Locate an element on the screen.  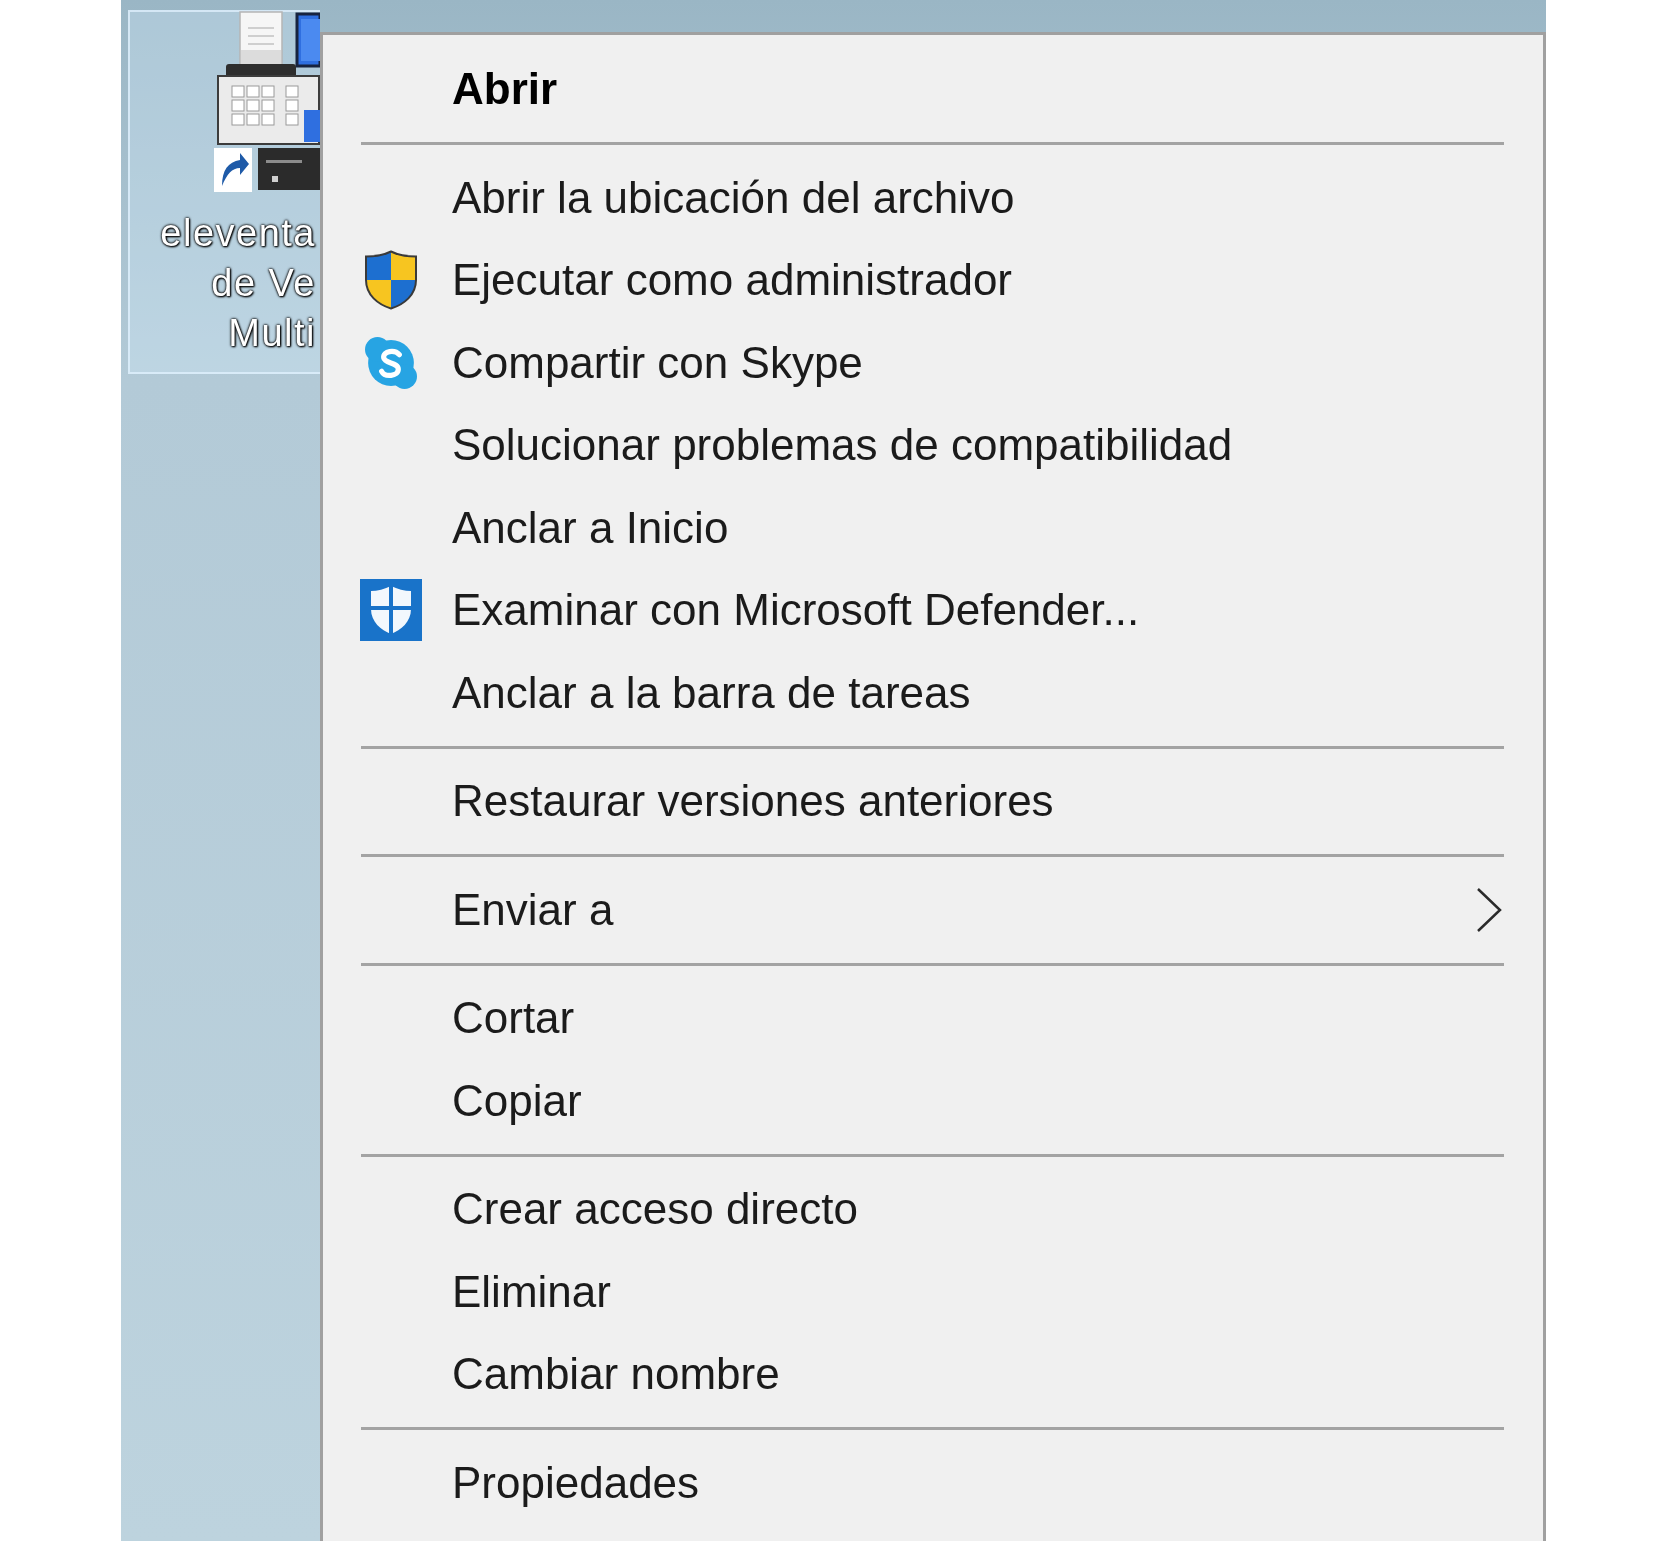
menu-item: Cortar is located at coordinates (933, 1018).